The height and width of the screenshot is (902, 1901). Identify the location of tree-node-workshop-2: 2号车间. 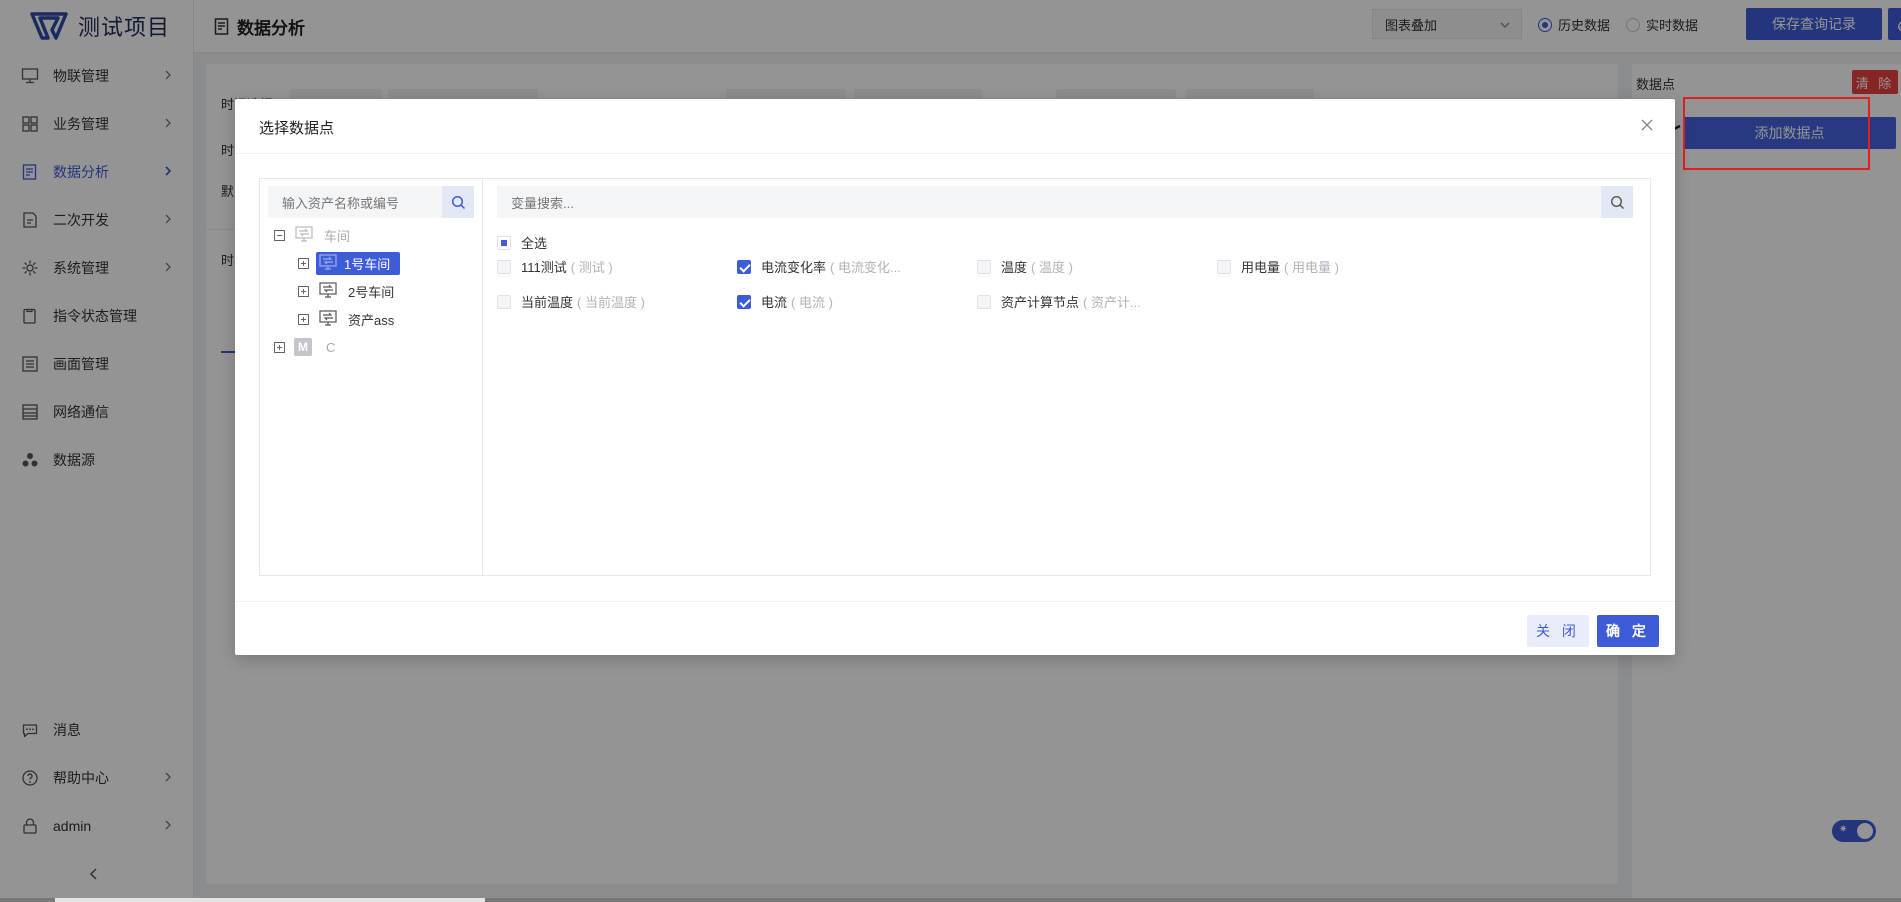
(348, 291).